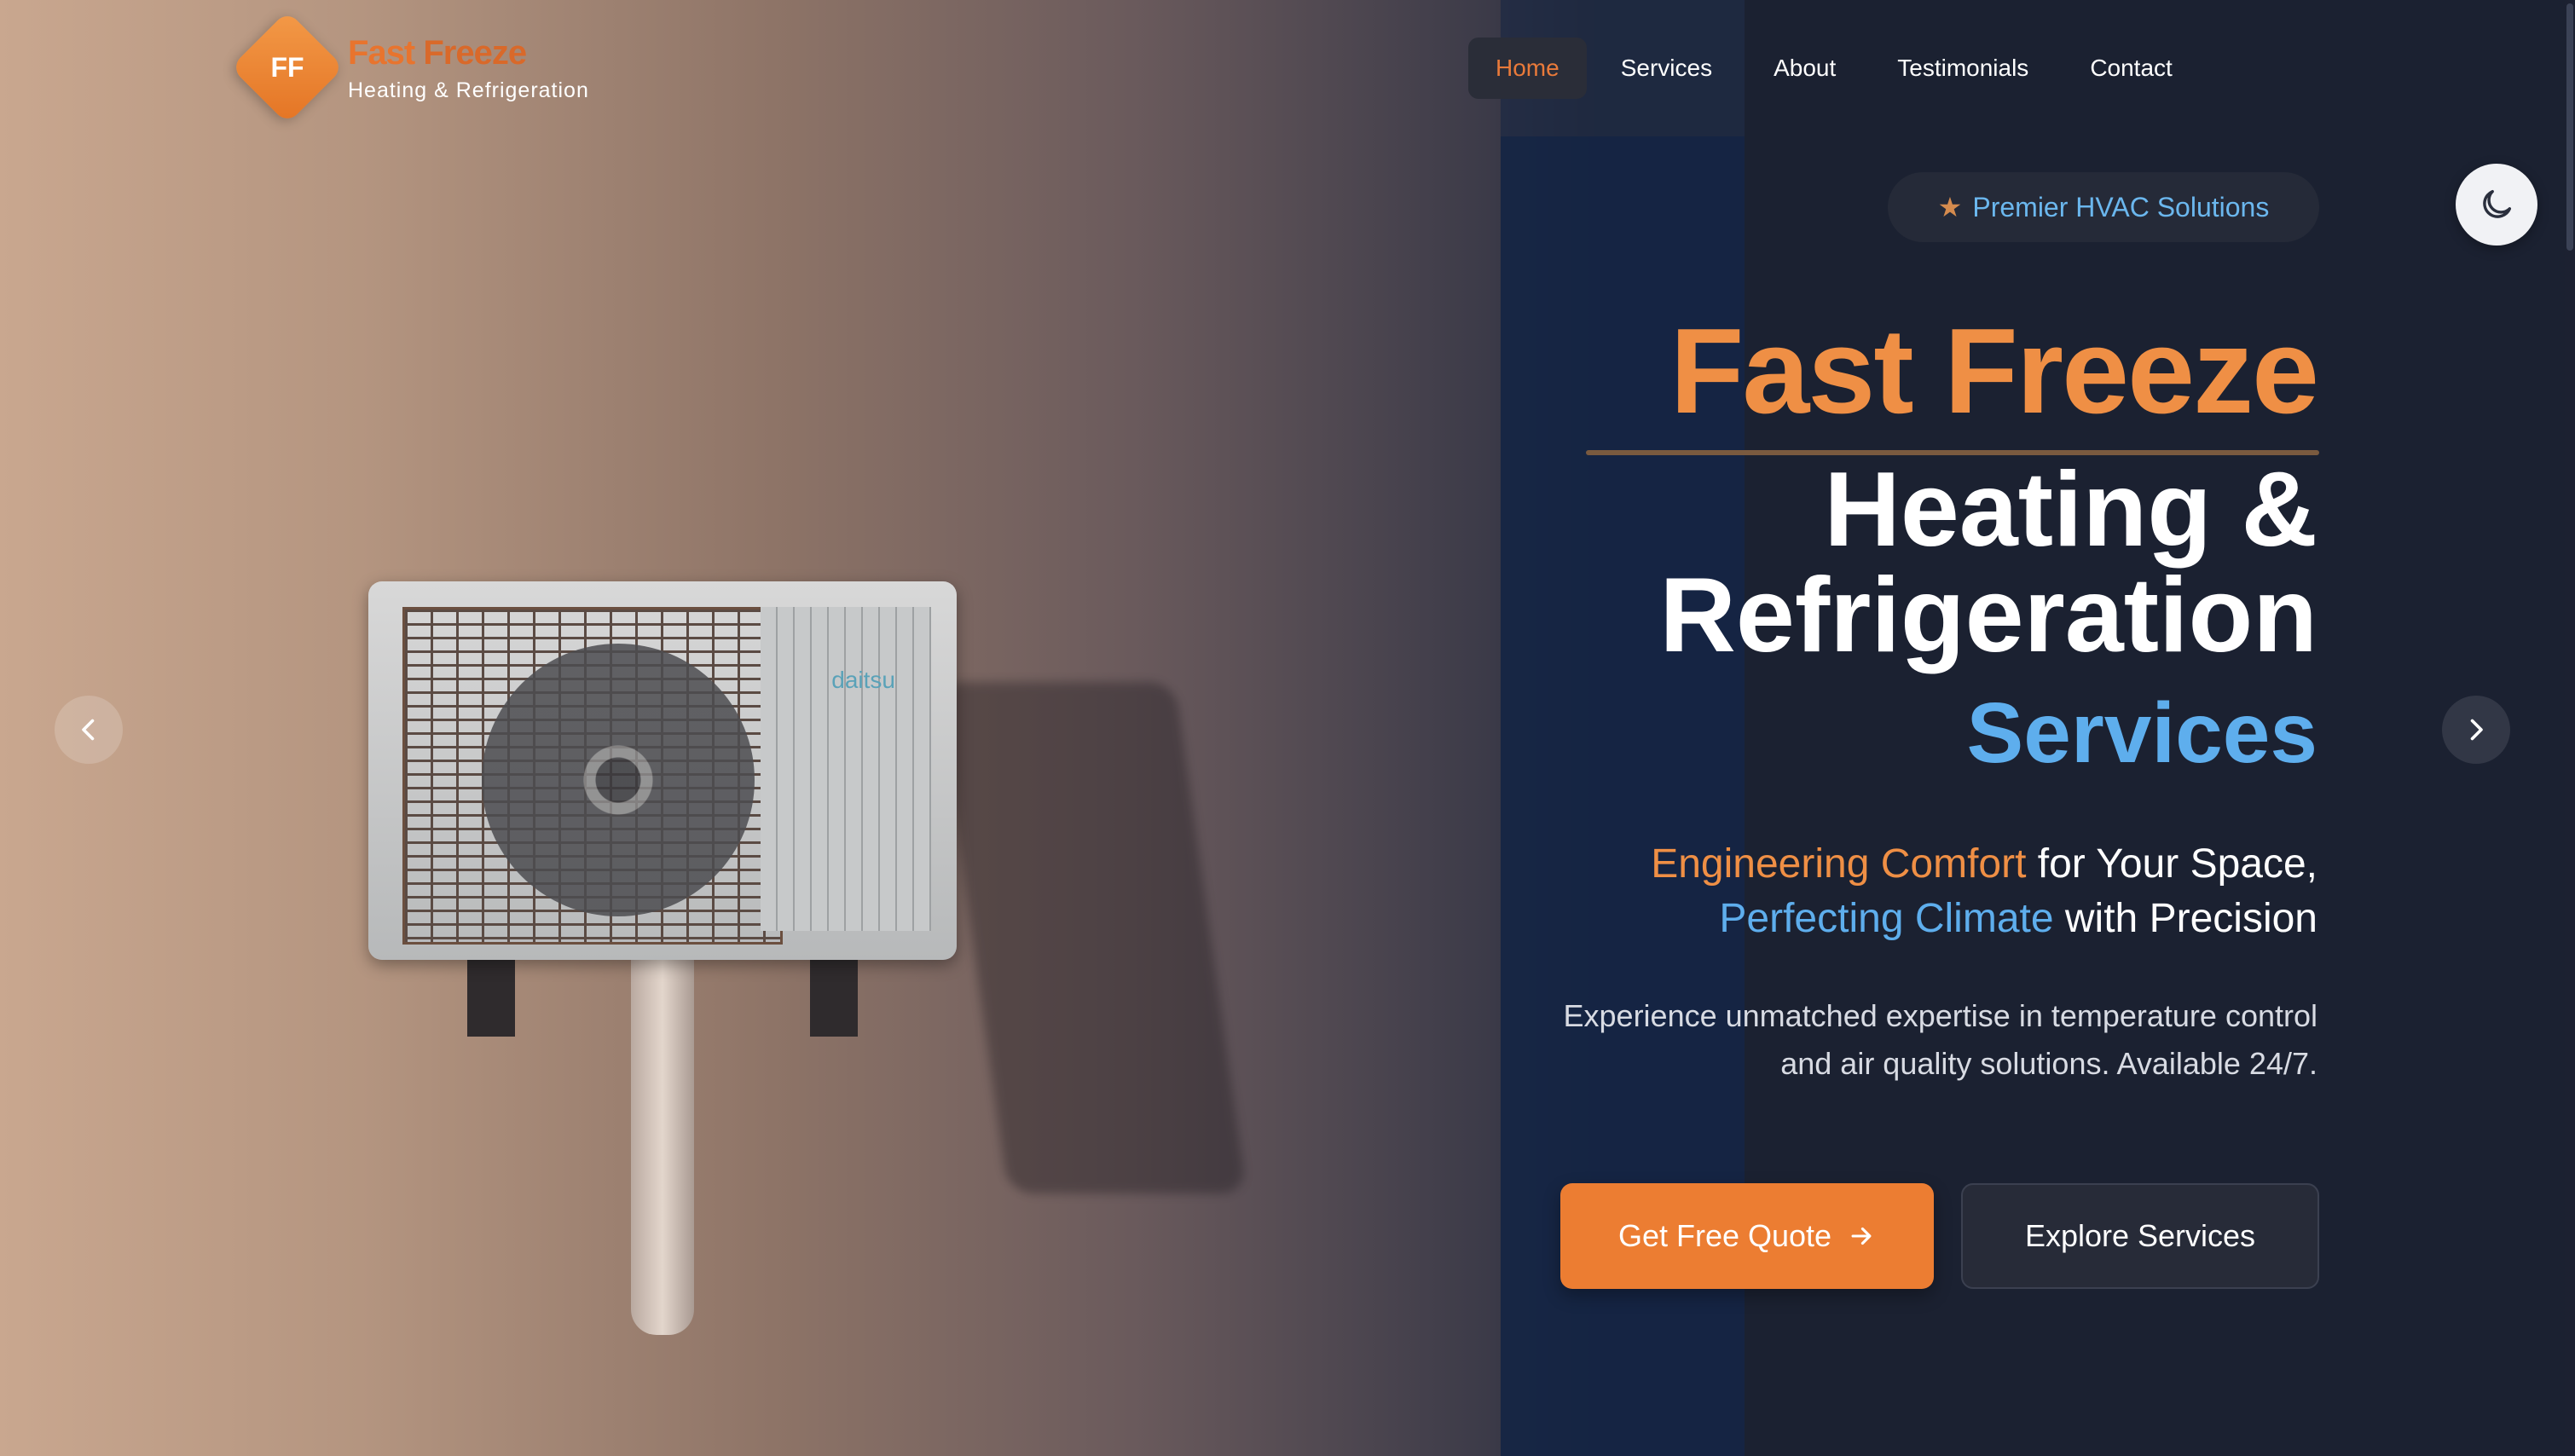 The image size is (2575, 1456). I want to click on ac-grille, so click(592, 776).